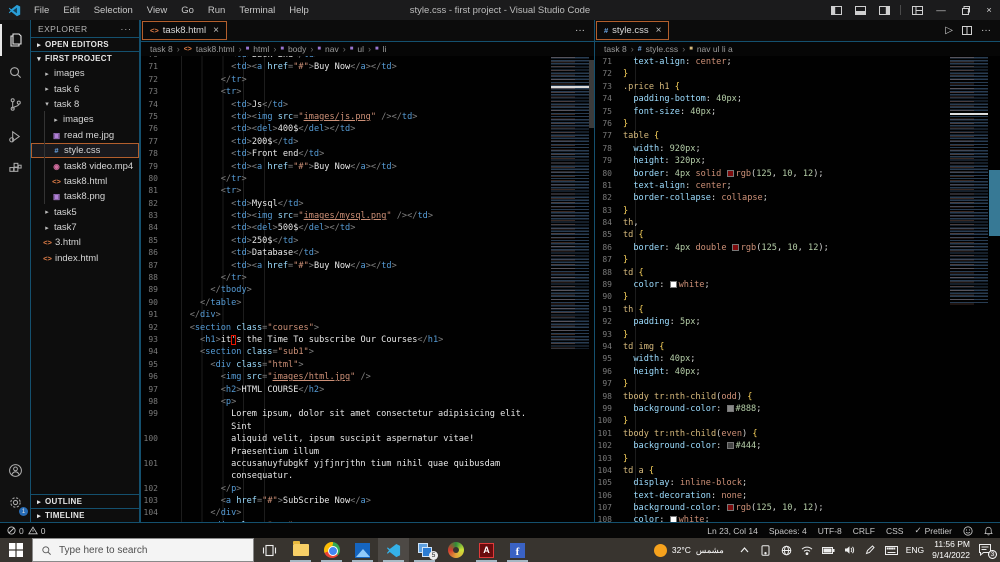  Describe the element at coordinates (333, 390) in the screenshot. I see `code-line-97: 97 <h2>HTML COURSE</h2>` at that location.